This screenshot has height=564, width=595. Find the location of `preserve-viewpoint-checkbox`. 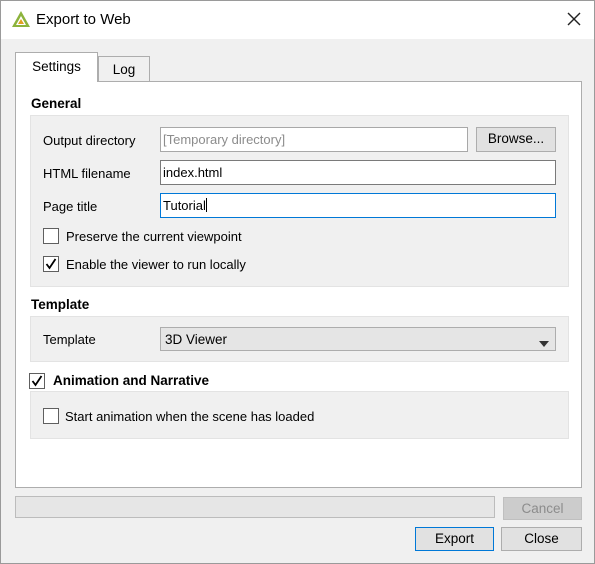

preserve-viewpoint-checkbox is located at coordinates (51, 236).